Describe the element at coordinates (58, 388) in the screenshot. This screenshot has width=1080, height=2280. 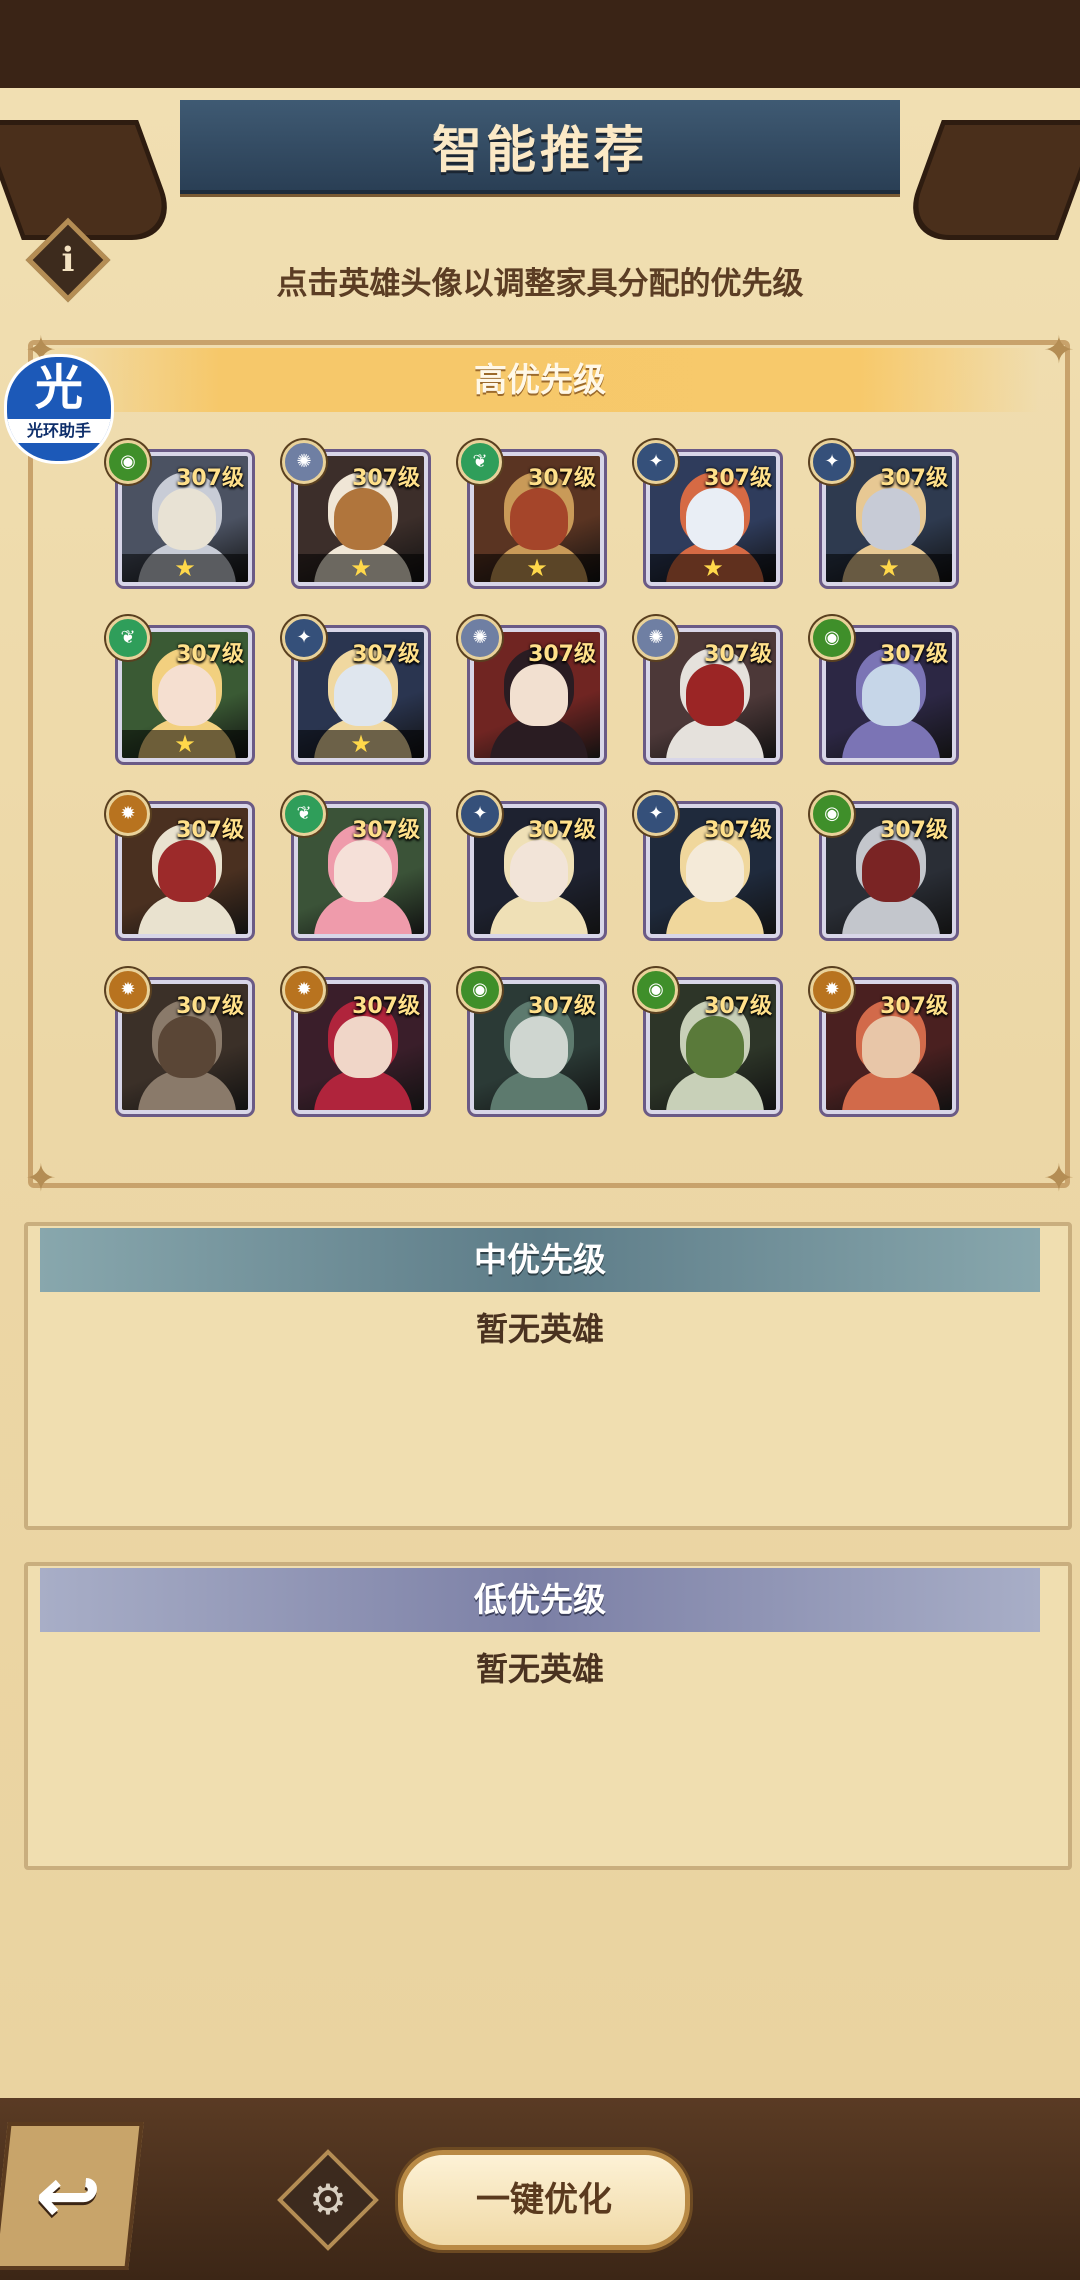
I see `watermark-char: 光` at that location.